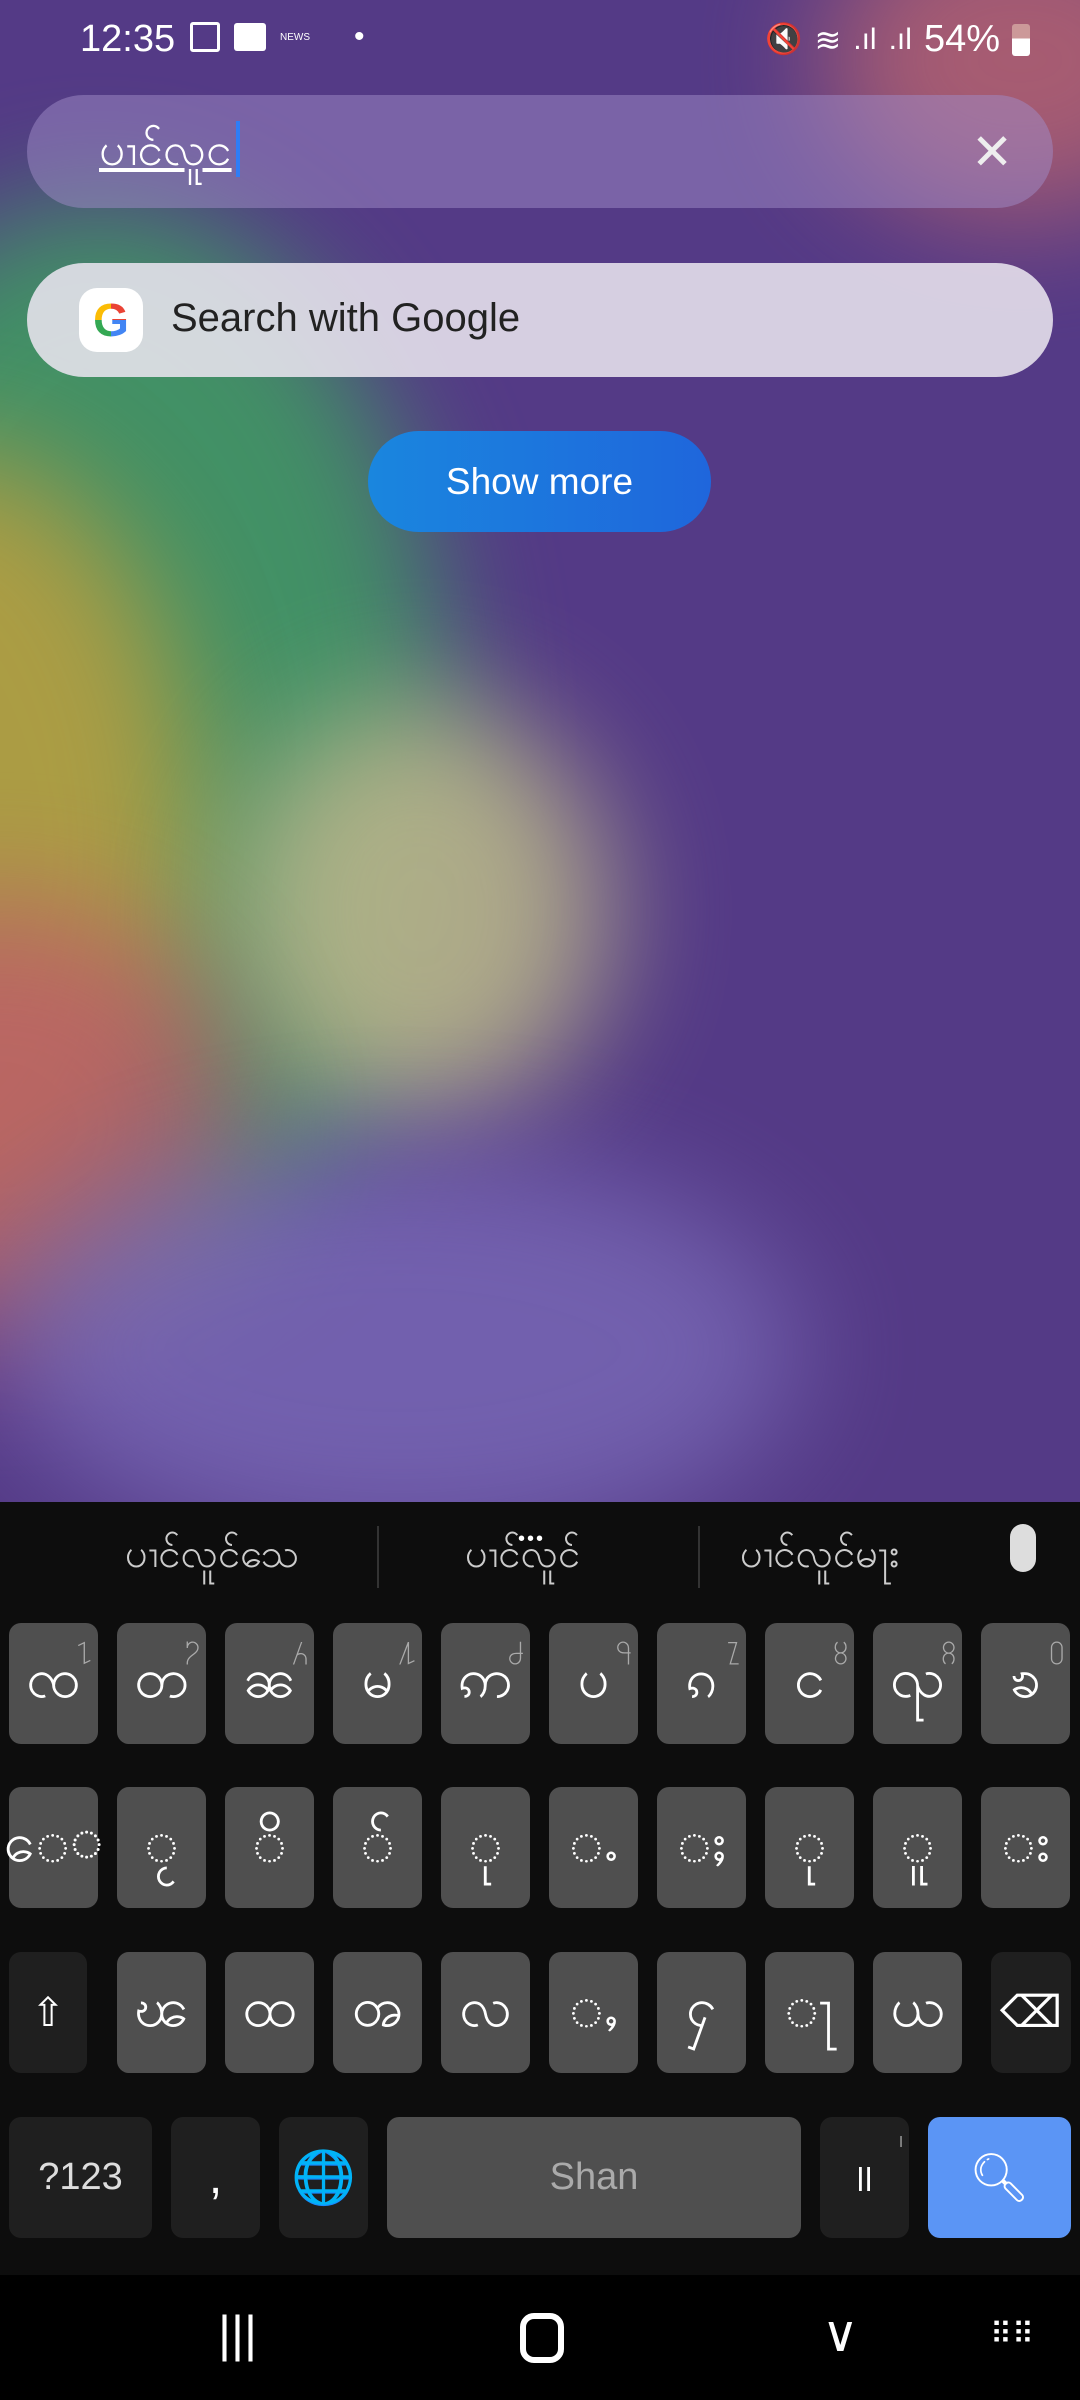 The height and width of the screenshot is (2400, 1080). I want to click on key: ◌ႉ, so click(593, 1847).